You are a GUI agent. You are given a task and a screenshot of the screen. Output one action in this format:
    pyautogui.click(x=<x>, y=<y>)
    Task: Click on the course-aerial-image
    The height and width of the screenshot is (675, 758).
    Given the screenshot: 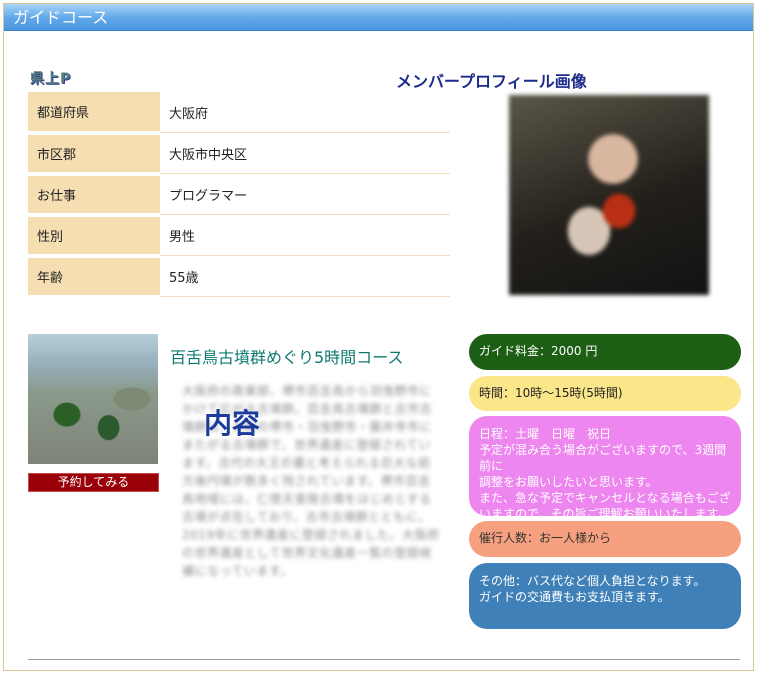 What is the action you would take?
    pyautogui.click(x=93, y=399)
    